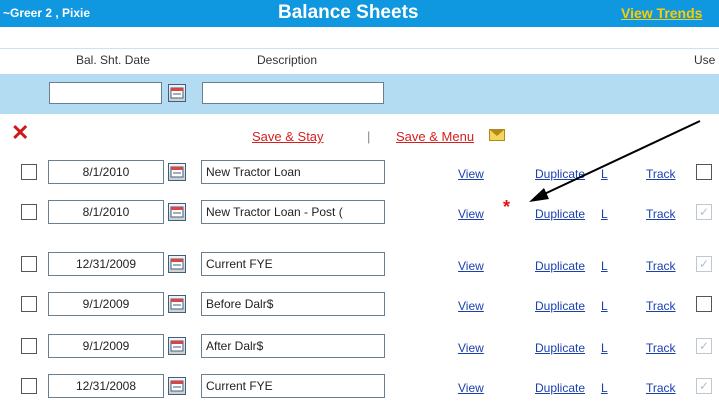  What do you see at coordinates (293, 172) in the screenshot?
I see `description-field: New Tractor Loan` at bounding box center [293, 172].